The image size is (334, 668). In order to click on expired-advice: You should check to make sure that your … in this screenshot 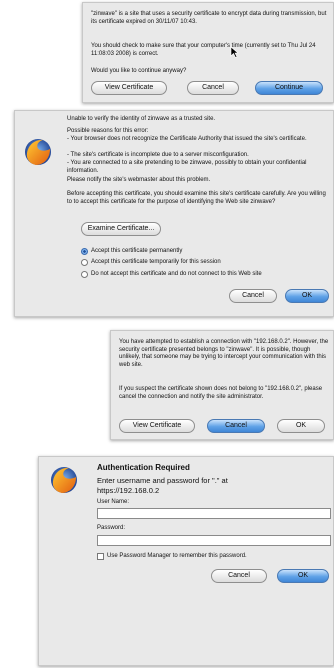, I will do `click(203, 50)`.